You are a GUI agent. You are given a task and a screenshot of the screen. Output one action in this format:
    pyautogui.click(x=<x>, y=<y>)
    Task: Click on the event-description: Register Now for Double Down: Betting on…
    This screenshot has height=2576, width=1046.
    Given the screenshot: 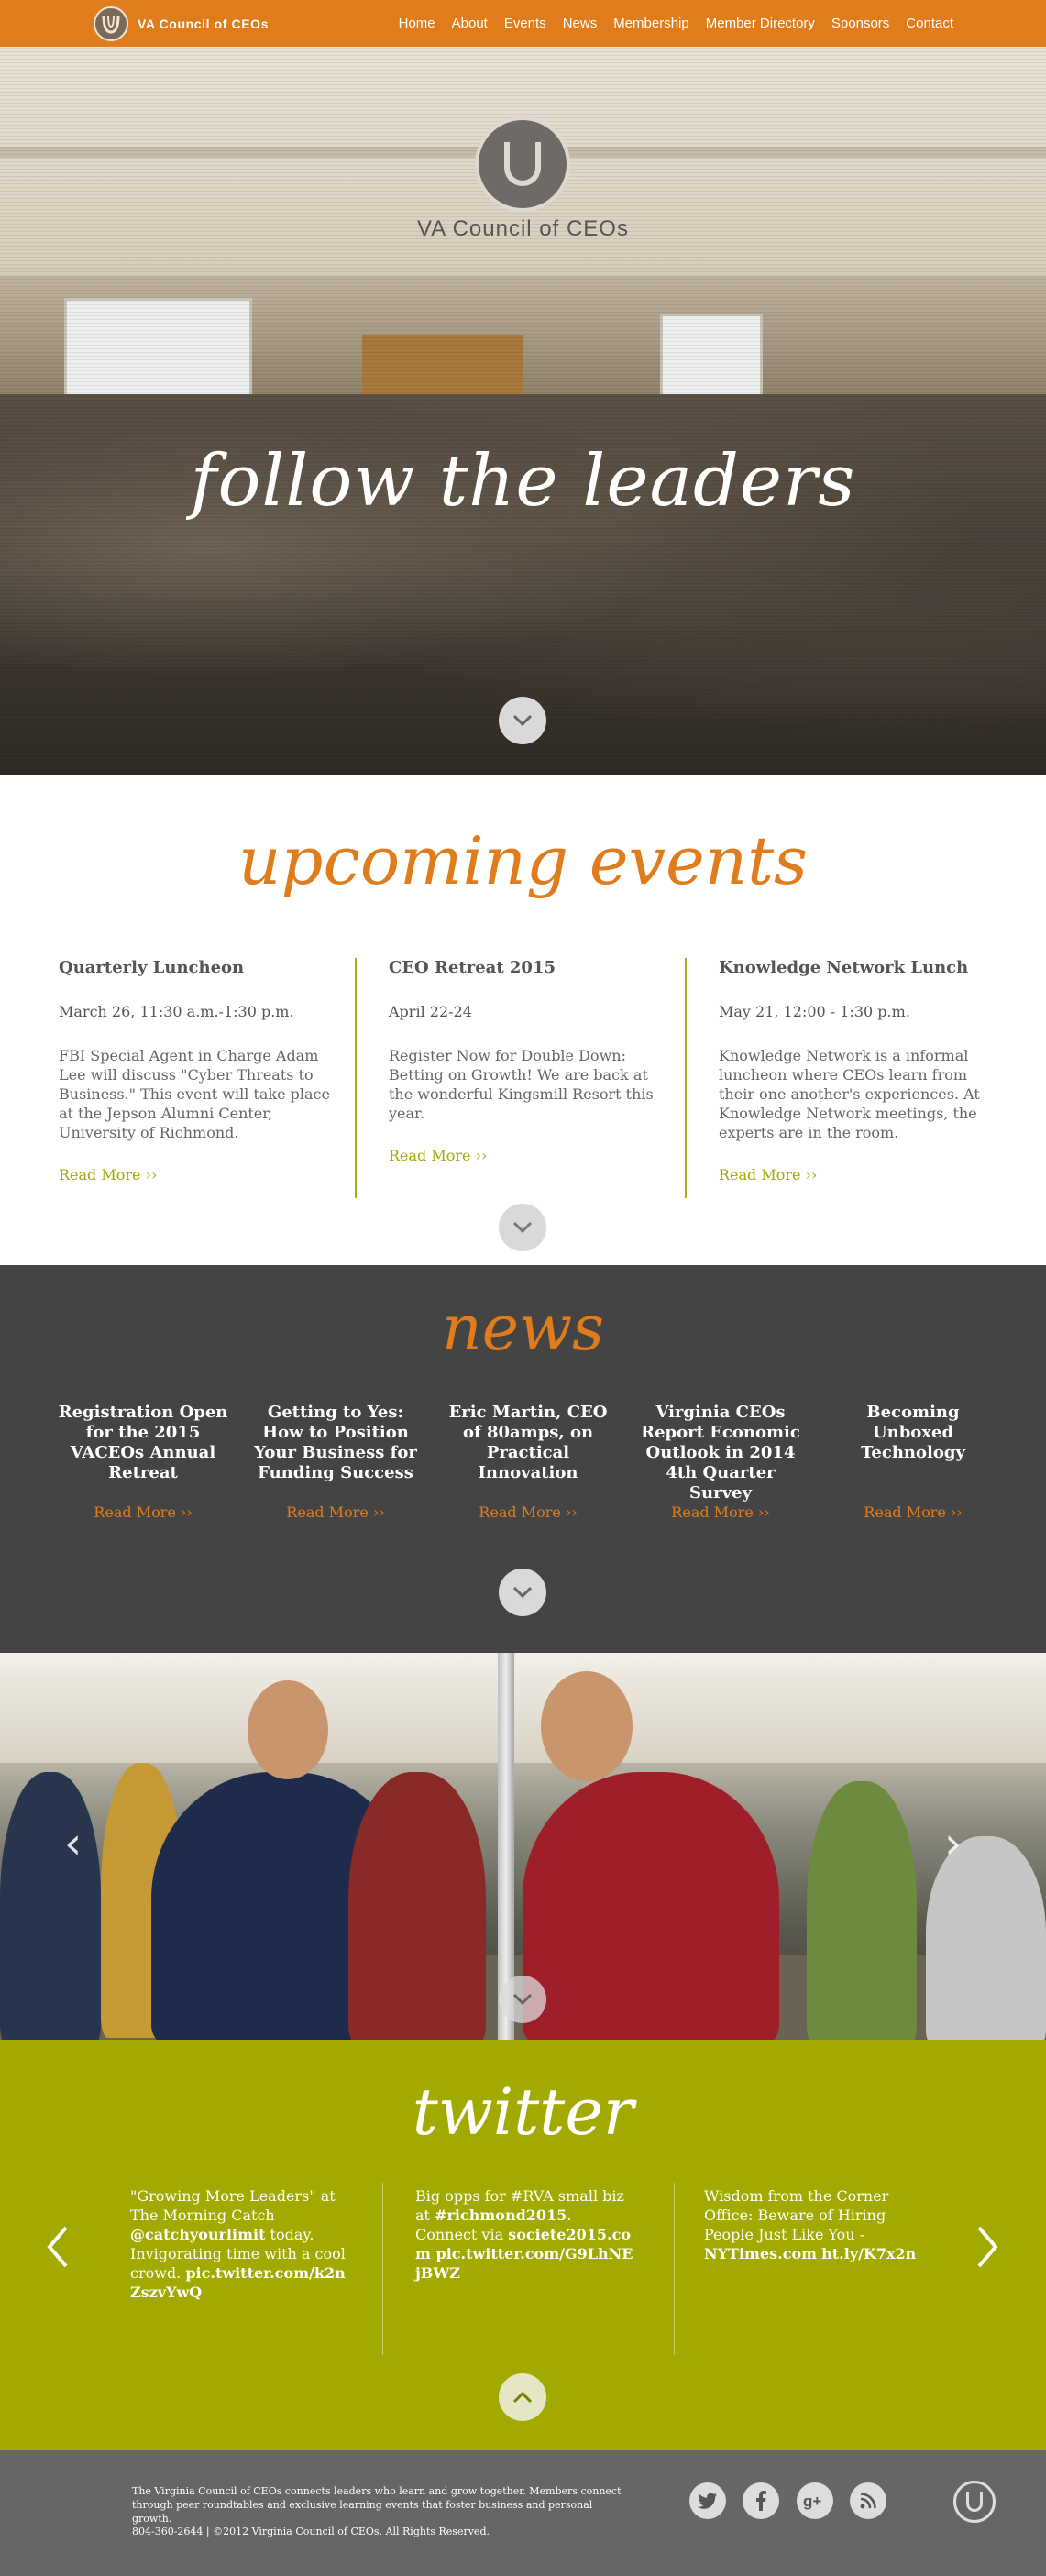 What is the action you would take?
    pyautogui.click(x=521, y=1084)
    